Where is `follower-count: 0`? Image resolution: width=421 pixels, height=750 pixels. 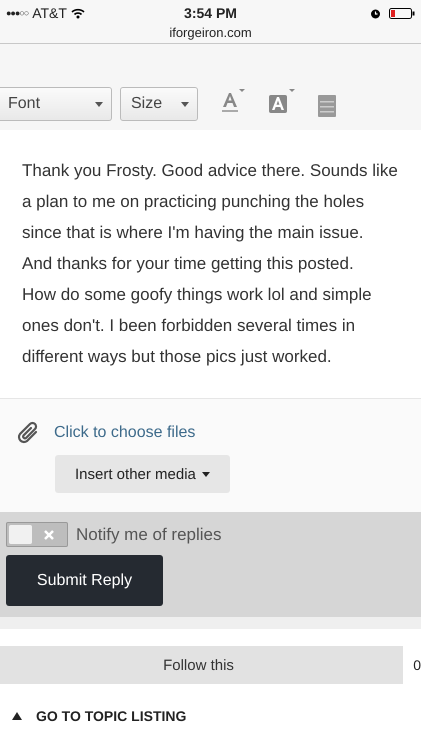 follower-count: 0 is located at coordinates (412, 665).